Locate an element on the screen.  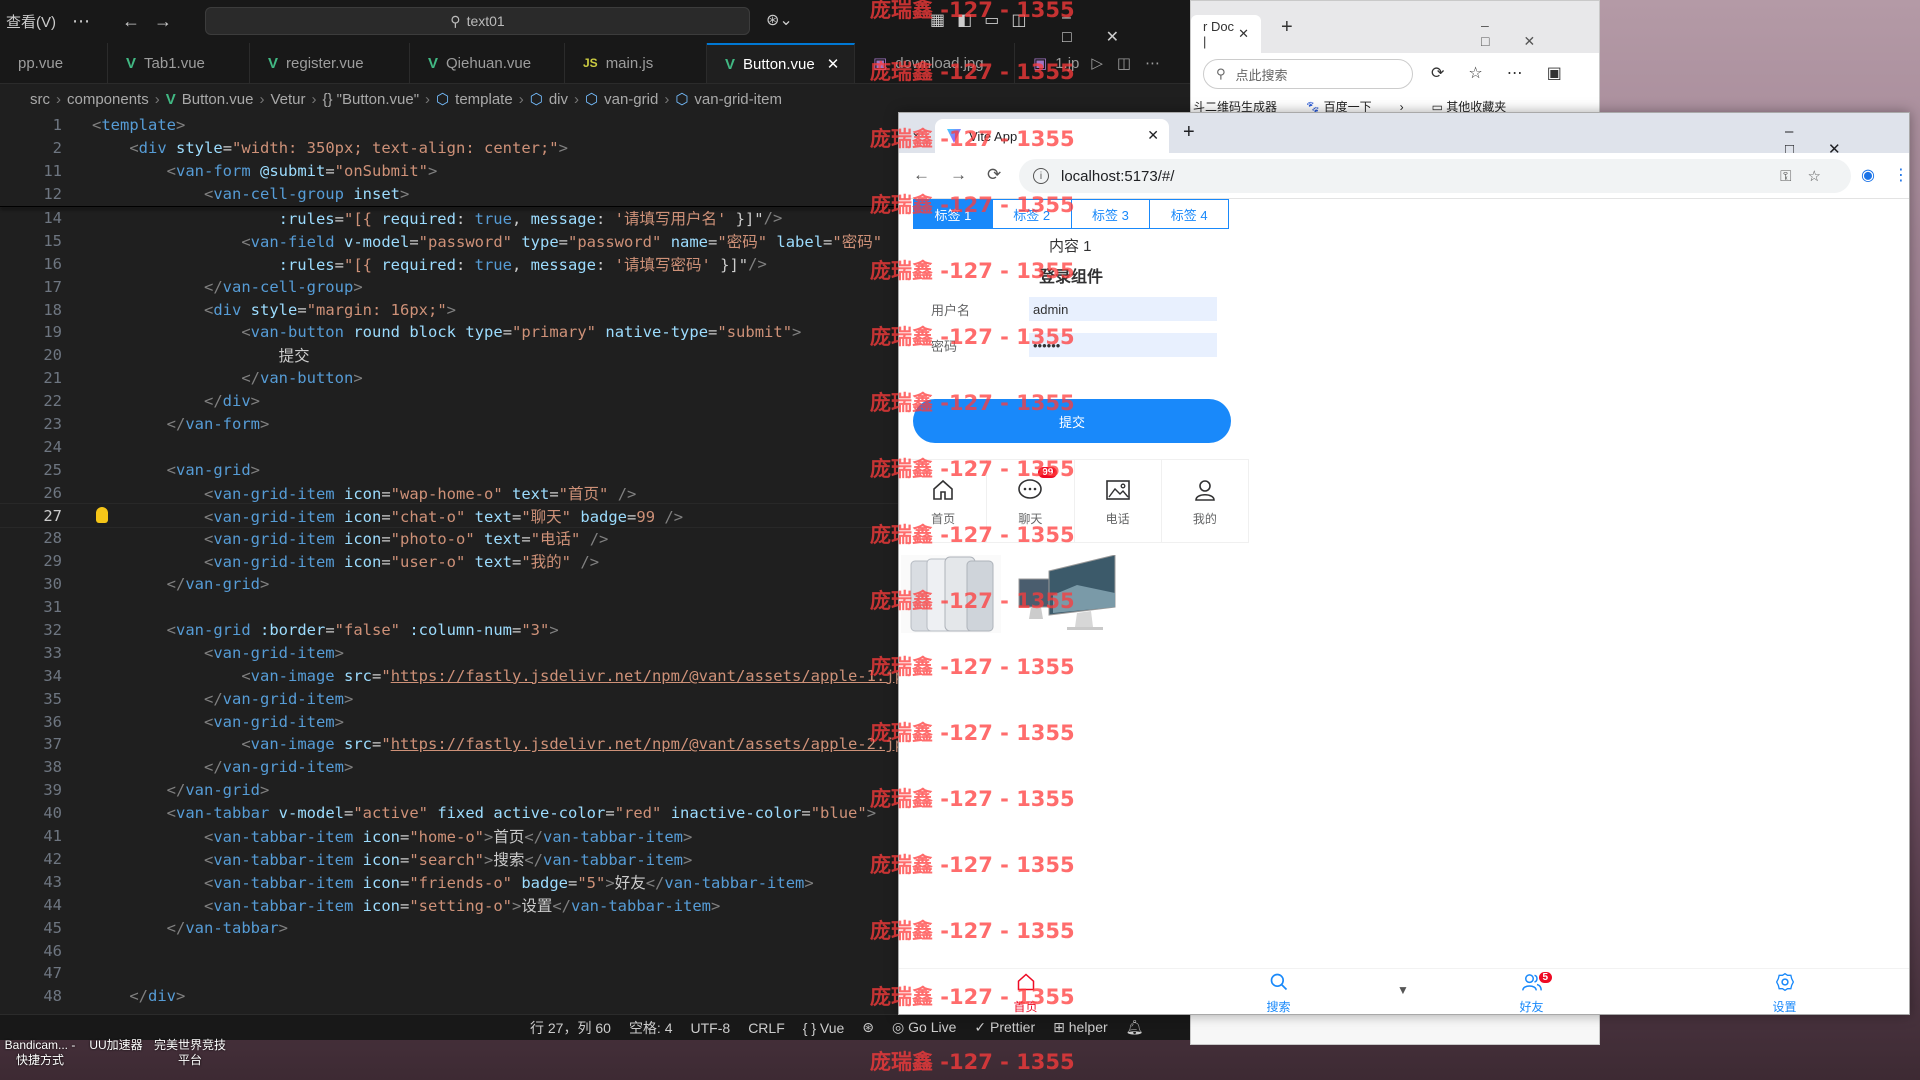
copilot-icon: ⊛⌄ is located at coordinates (779, 20).